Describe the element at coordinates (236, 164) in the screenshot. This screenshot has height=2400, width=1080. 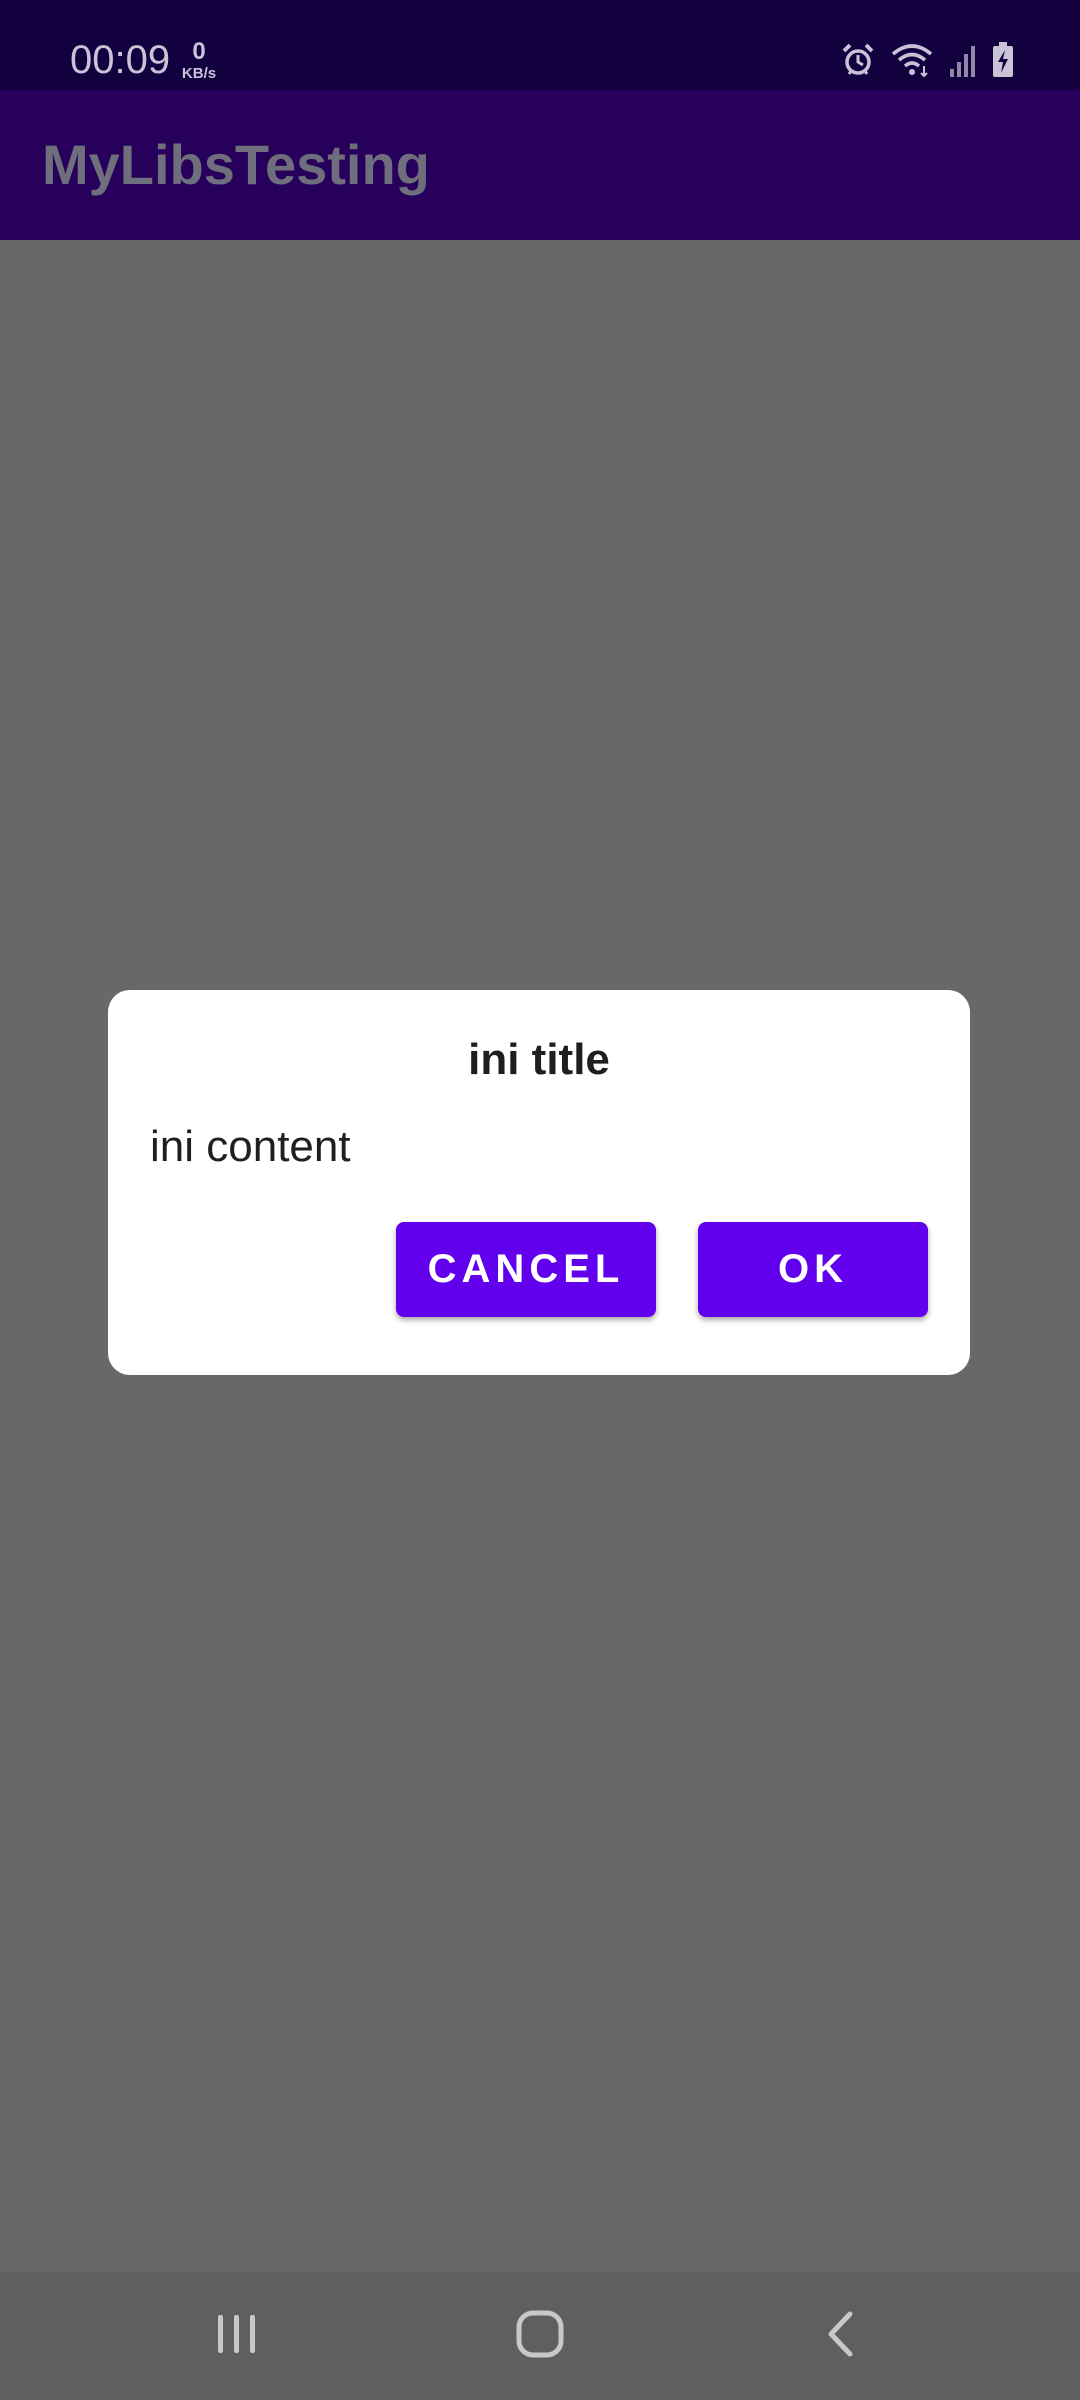
I see `app-title: MyLibsTesting` at that location.